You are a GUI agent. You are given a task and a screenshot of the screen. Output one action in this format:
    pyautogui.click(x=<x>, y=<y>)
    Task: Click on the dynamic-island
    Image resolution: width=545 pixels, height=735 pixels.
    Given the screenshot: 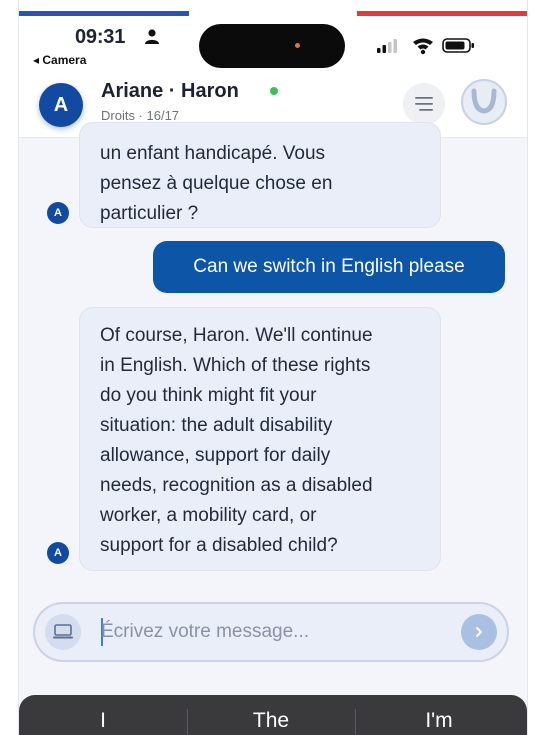 What is the action you would take?
    pyautogui.click(x=272, y=46)
    